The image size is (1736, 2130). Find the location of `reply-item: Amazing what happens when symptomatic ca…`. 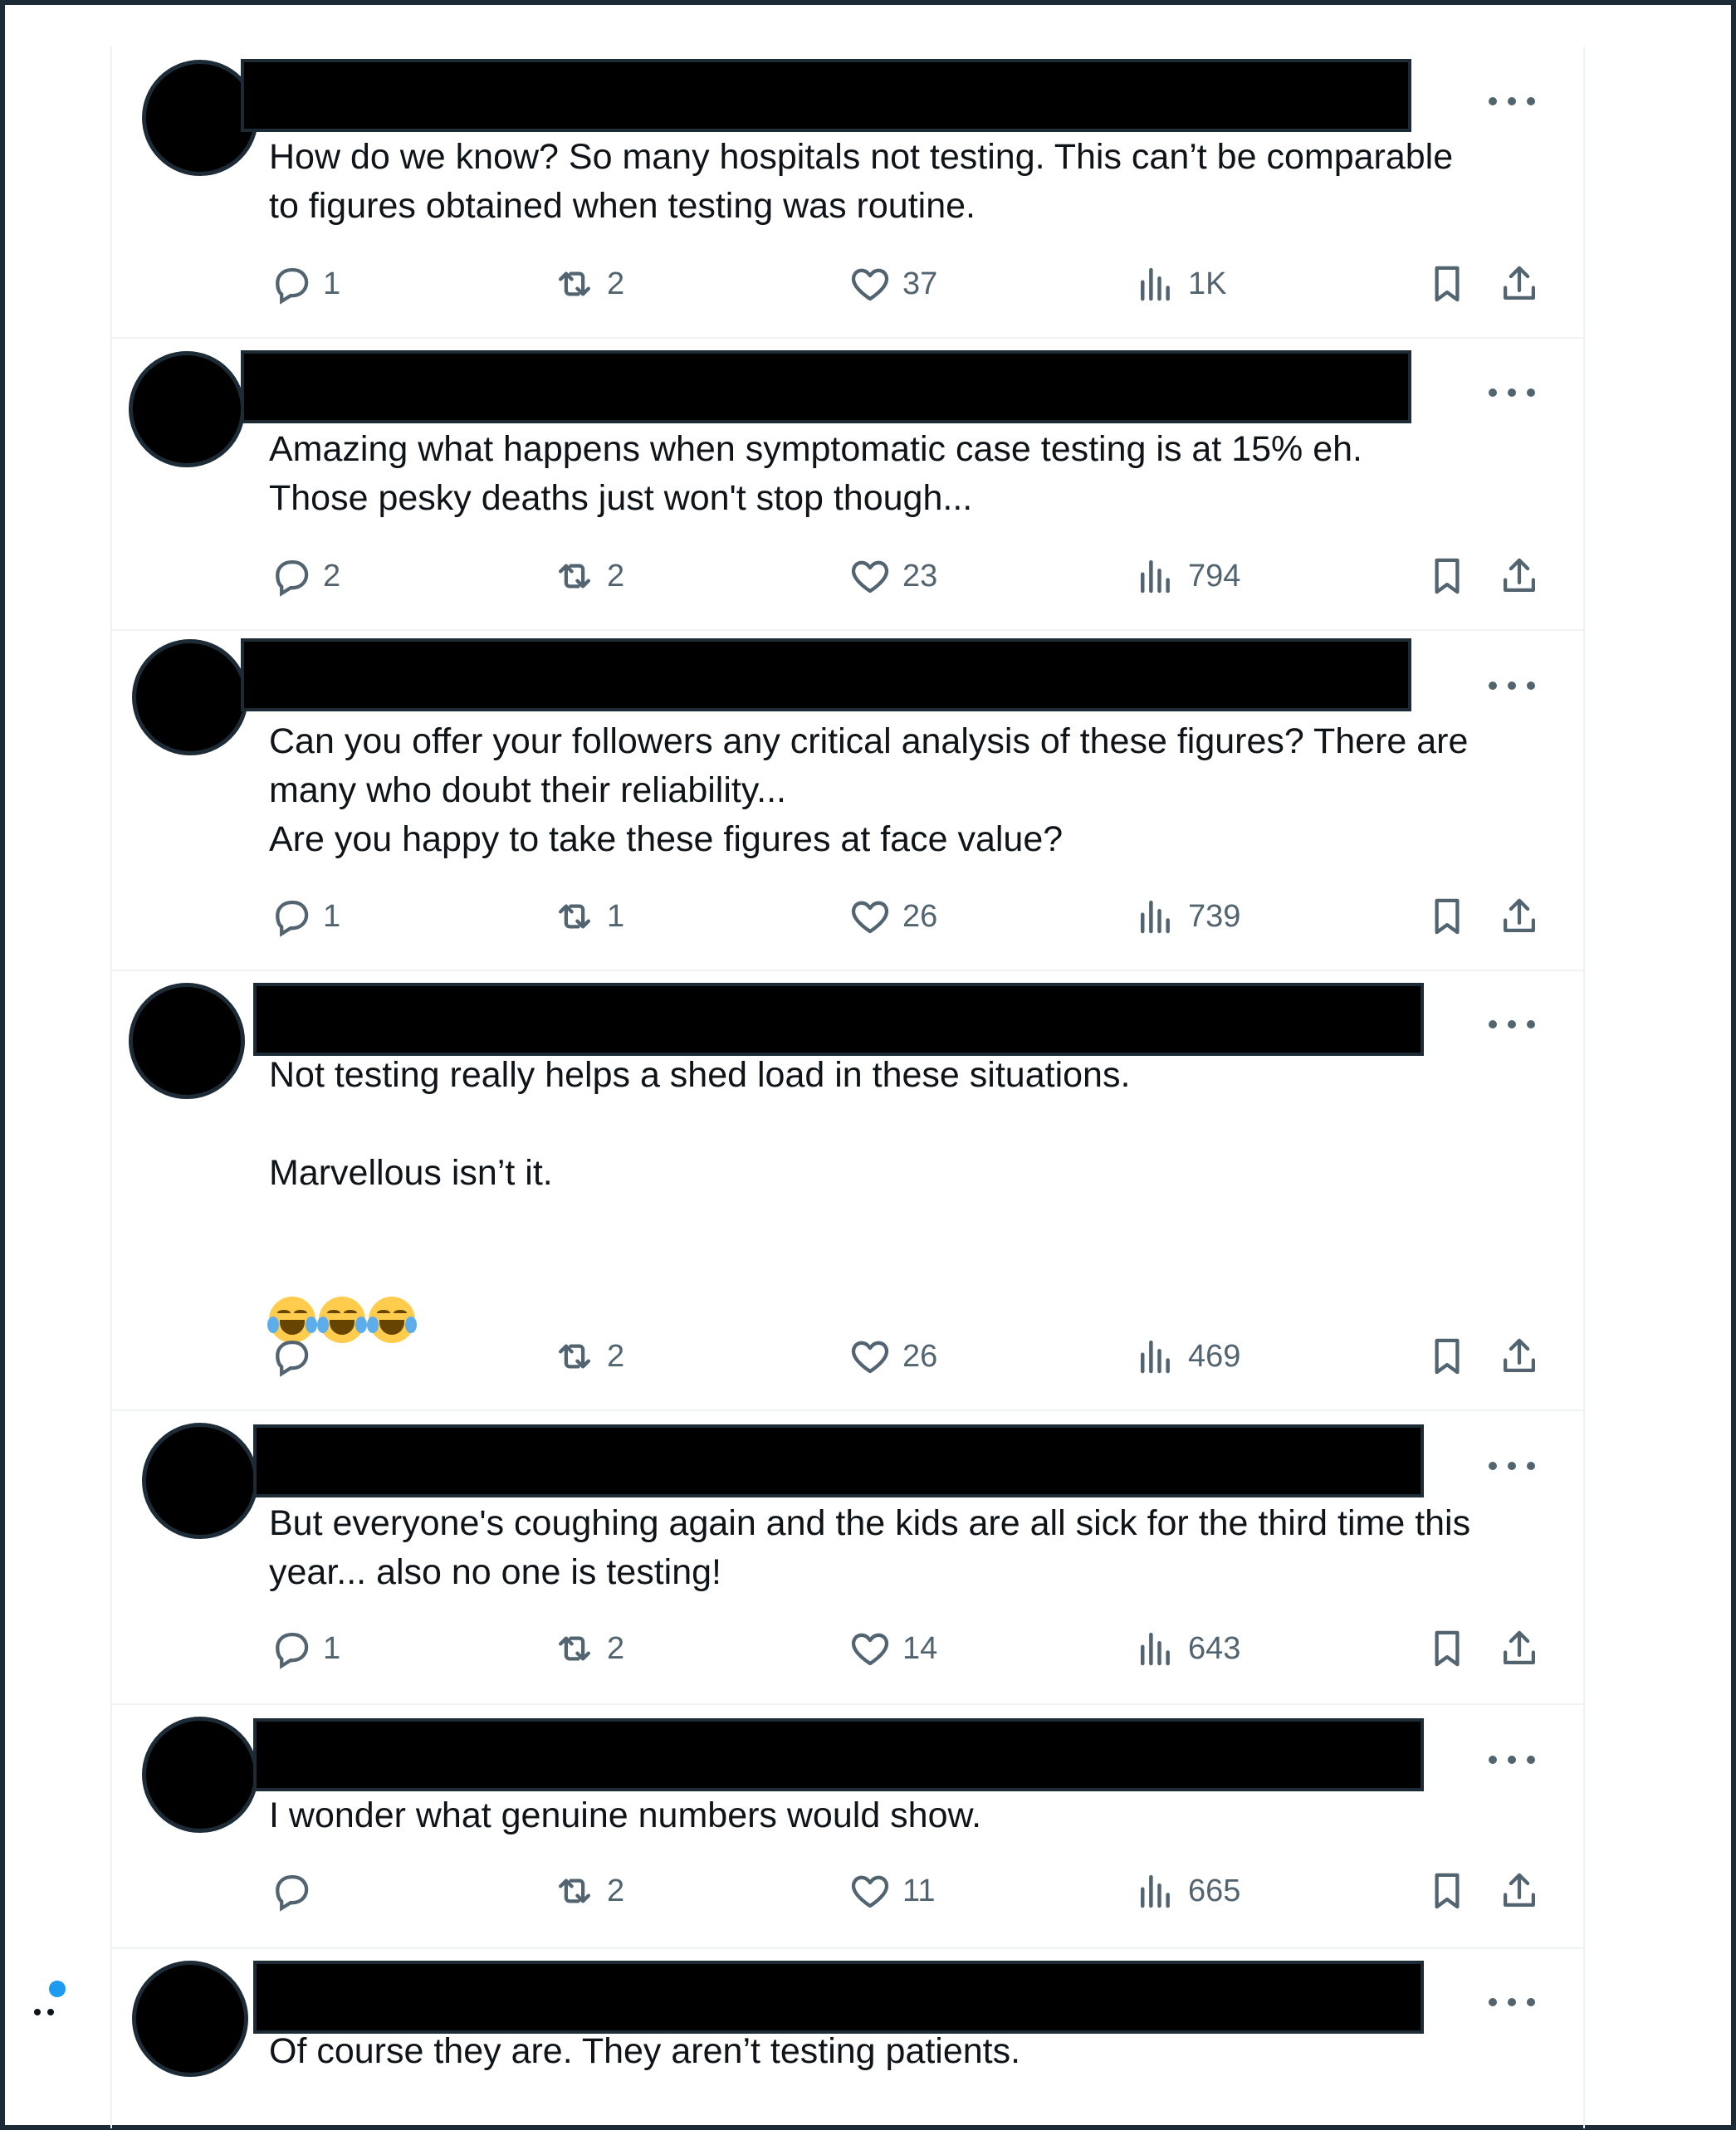

reply-item: Amazing what happens when symptomatic ca… is located at coordinates (847, 485).